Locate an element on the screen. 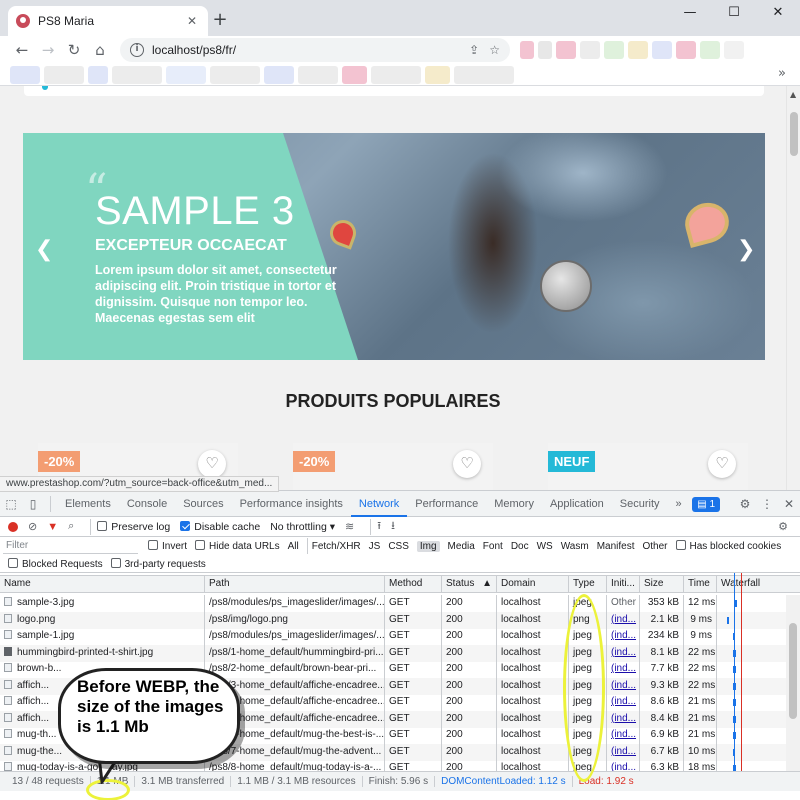 The height and width of the screenshot is (800, 800). column-domain: Domain is located at coordinates (533, 584).